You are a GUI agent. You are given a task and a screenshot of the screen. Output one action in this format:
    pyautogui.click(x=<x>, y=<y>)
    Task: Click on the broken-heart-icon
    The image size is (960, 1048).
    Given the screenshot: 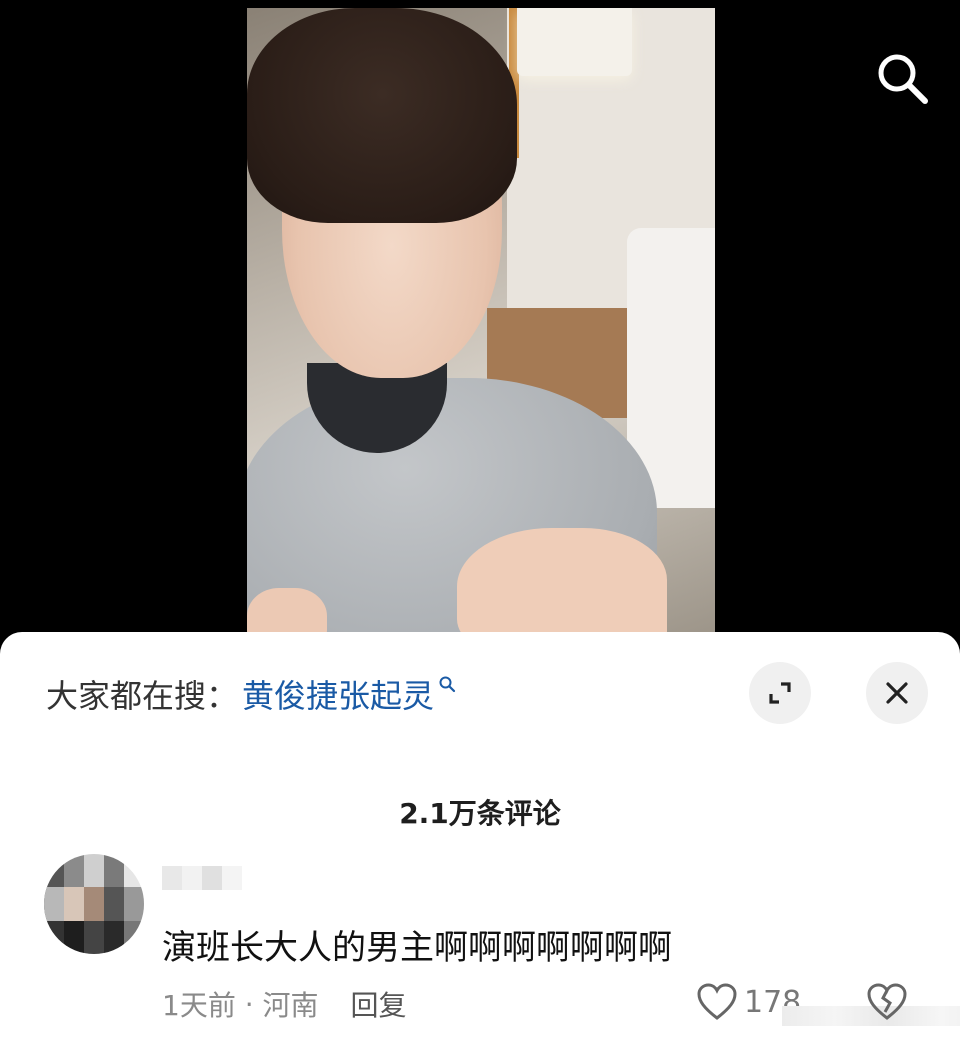 What is the action you would take?
    pyautogui.click(x=887, y=1001)
    